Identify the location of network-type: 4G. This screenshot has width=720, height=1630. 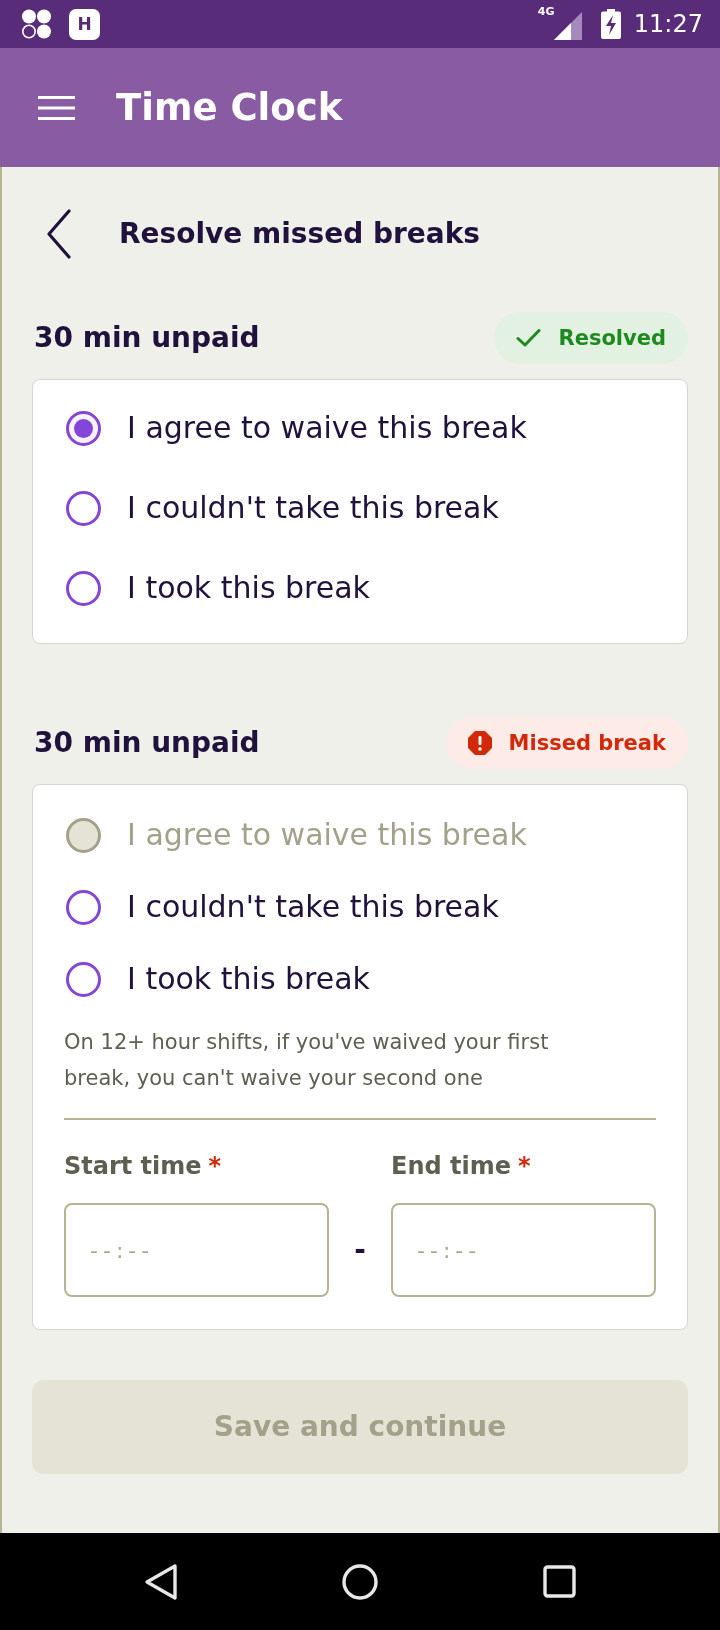
(546, 11).